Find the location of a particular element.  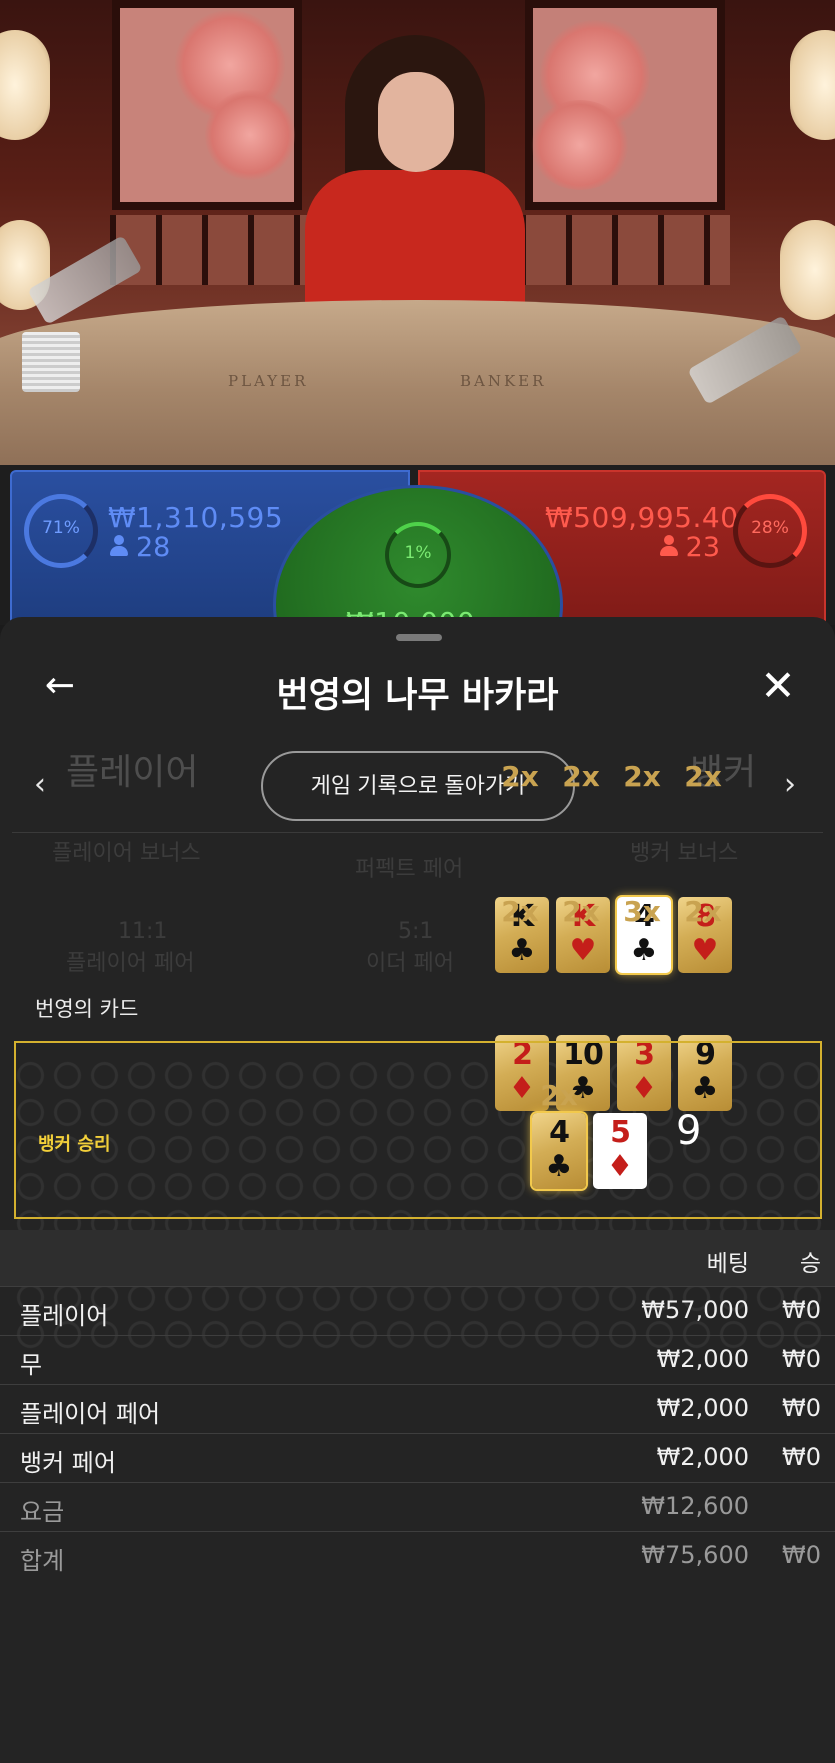

table-label-banker: BANKER is located at coordinates (503, 381).